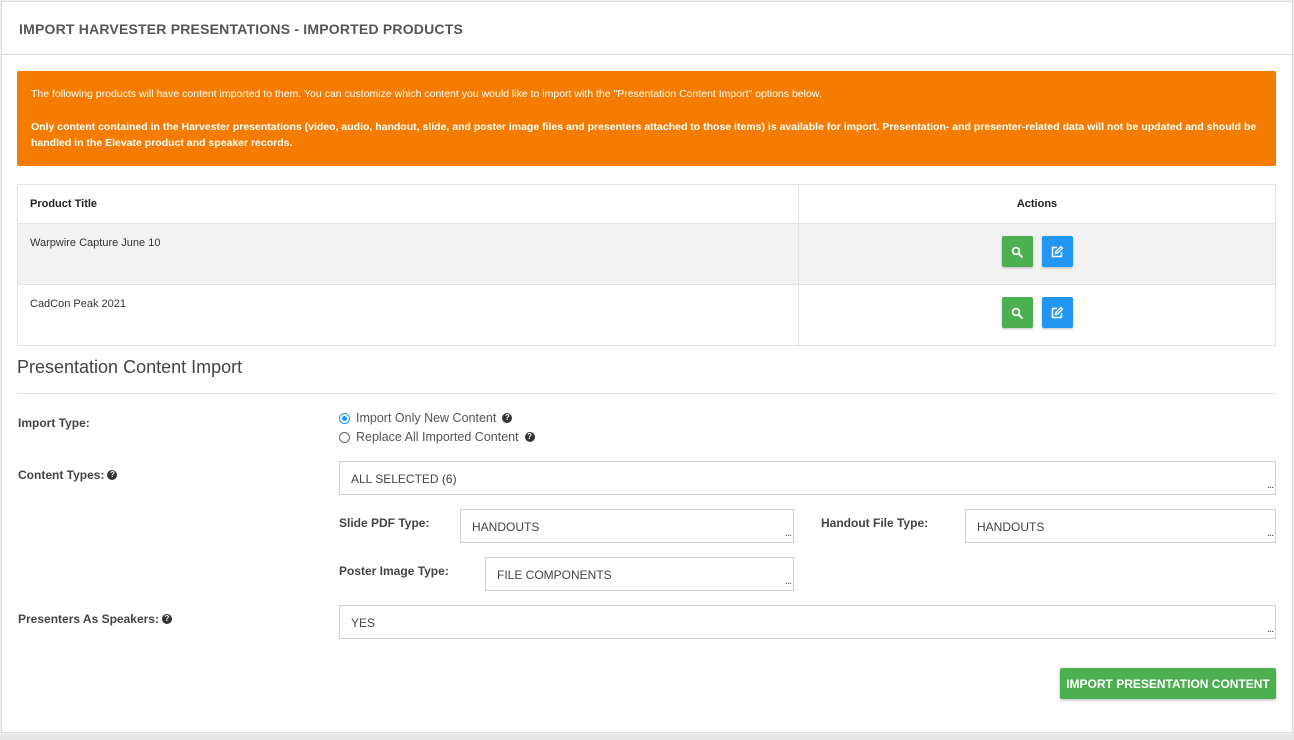 The height and width of the screenshot is (740, 1294). I want to click on content-types-label: Content Types: ?, so click(68, 475).